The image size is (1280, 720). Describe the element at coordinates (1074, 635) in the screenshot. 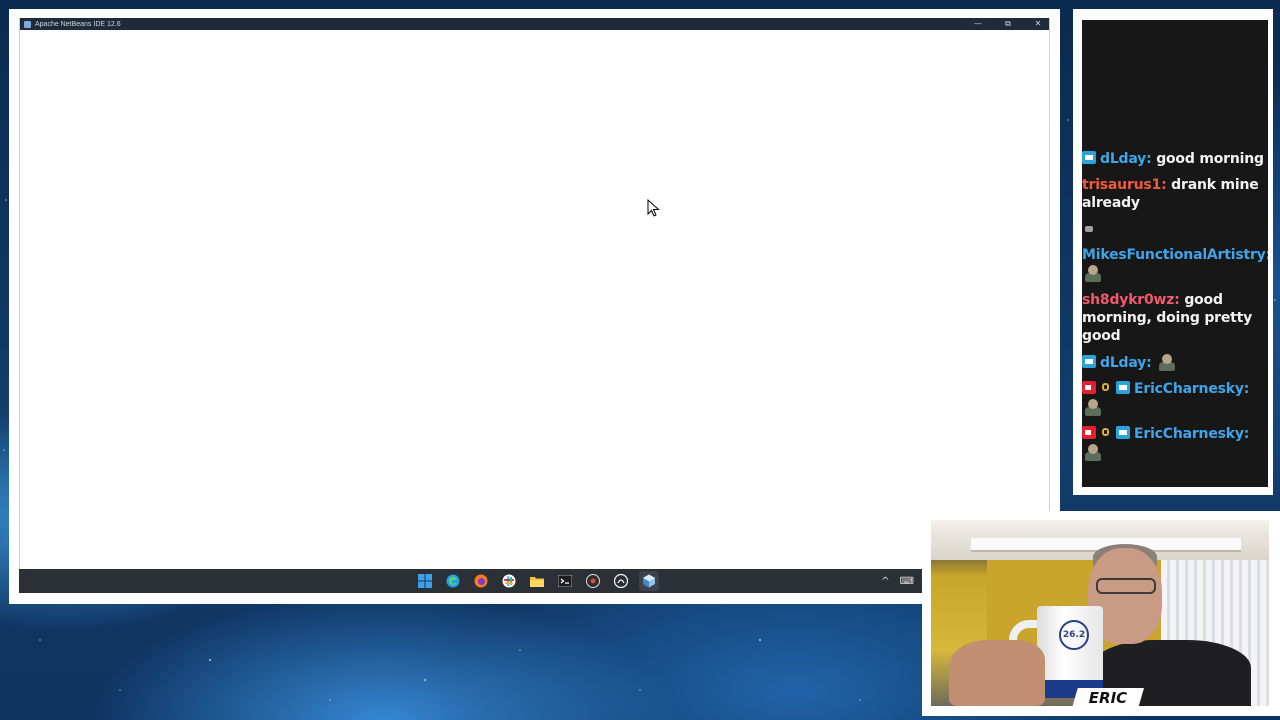

I see `mug-logo: 26.2` at that location.